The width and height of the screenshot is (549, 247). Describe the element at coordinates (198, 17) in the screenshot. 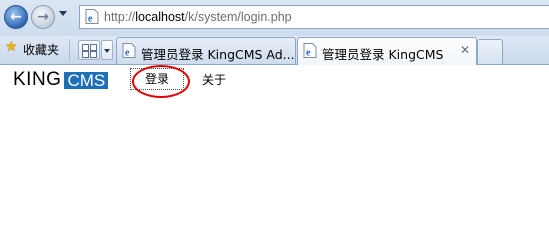

I see `url-text: http://localhost/k/system/login.php` at that location.